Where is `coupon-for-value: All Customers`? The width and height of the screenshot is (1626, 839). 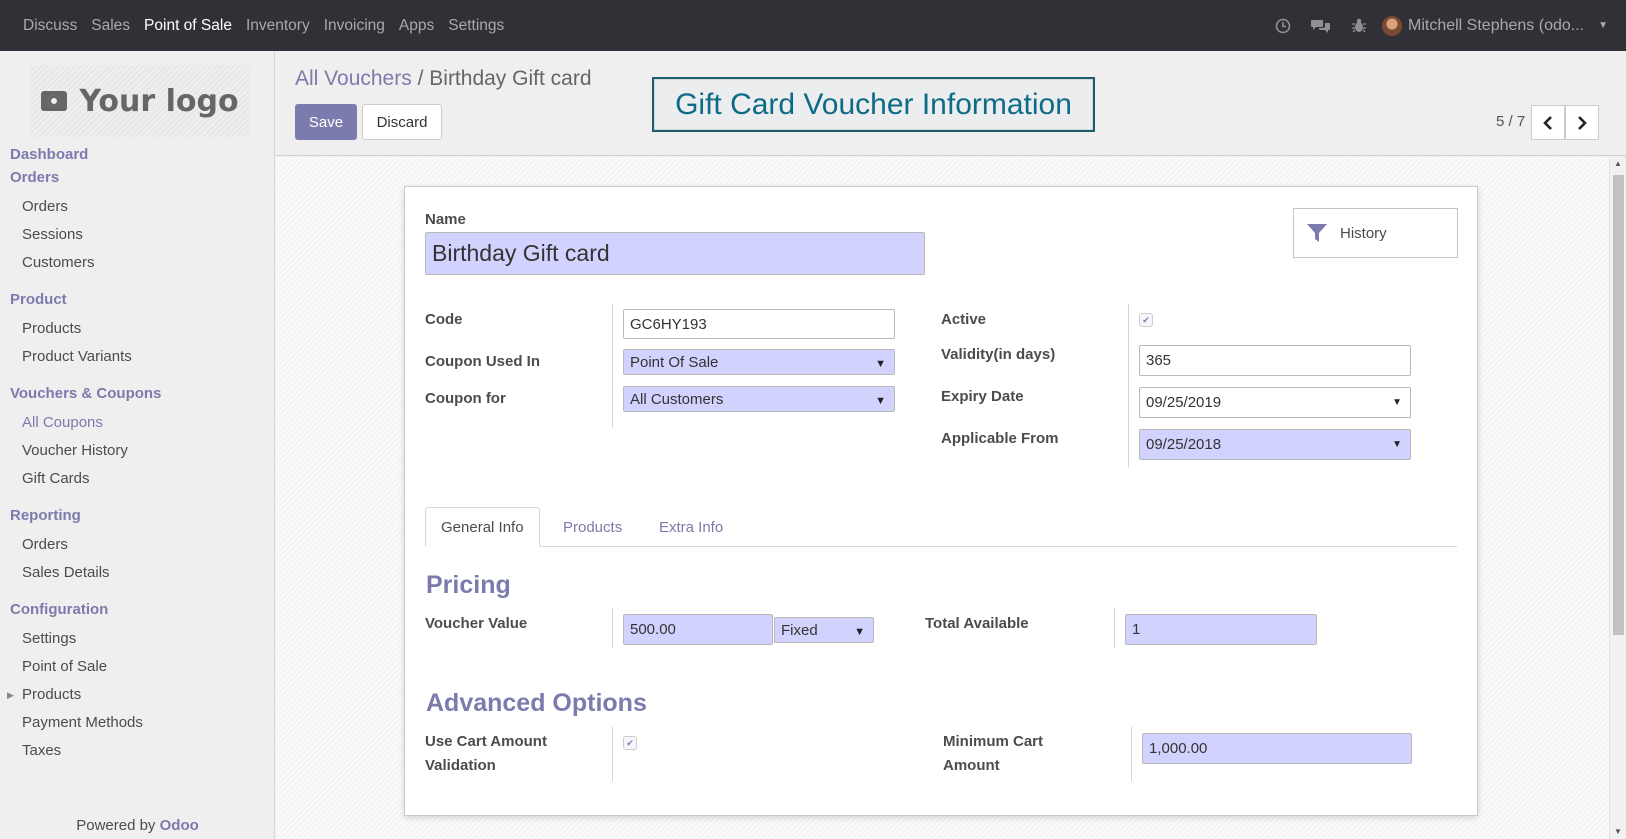
coupon-for-value: All Customers is located at coordinates (677, 399).